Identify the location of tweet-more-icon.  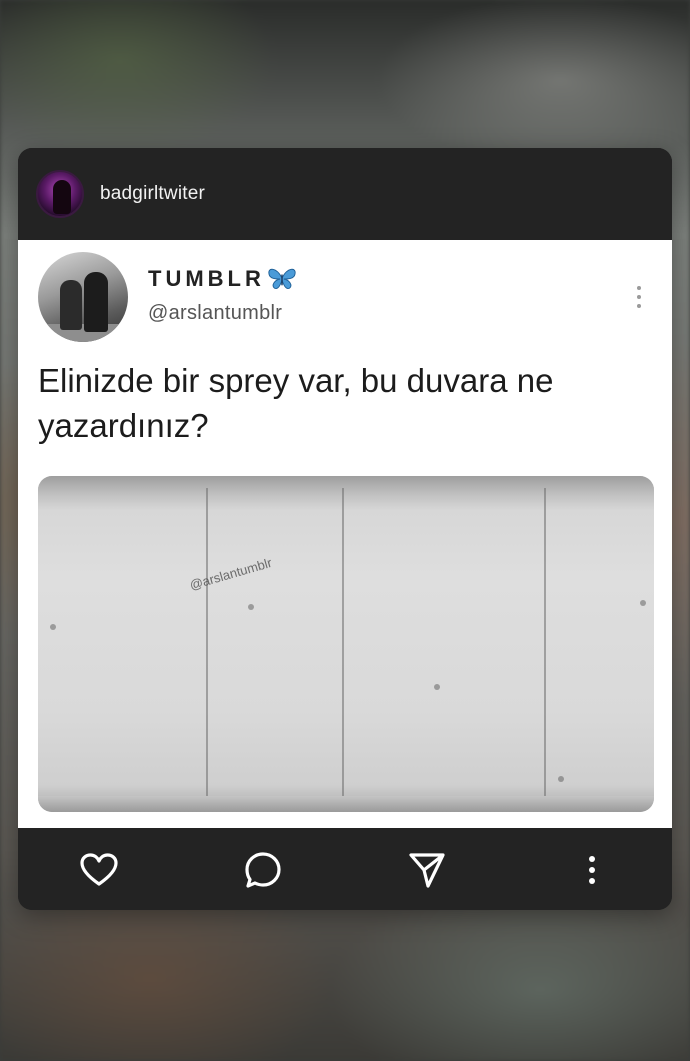
(639, 297).